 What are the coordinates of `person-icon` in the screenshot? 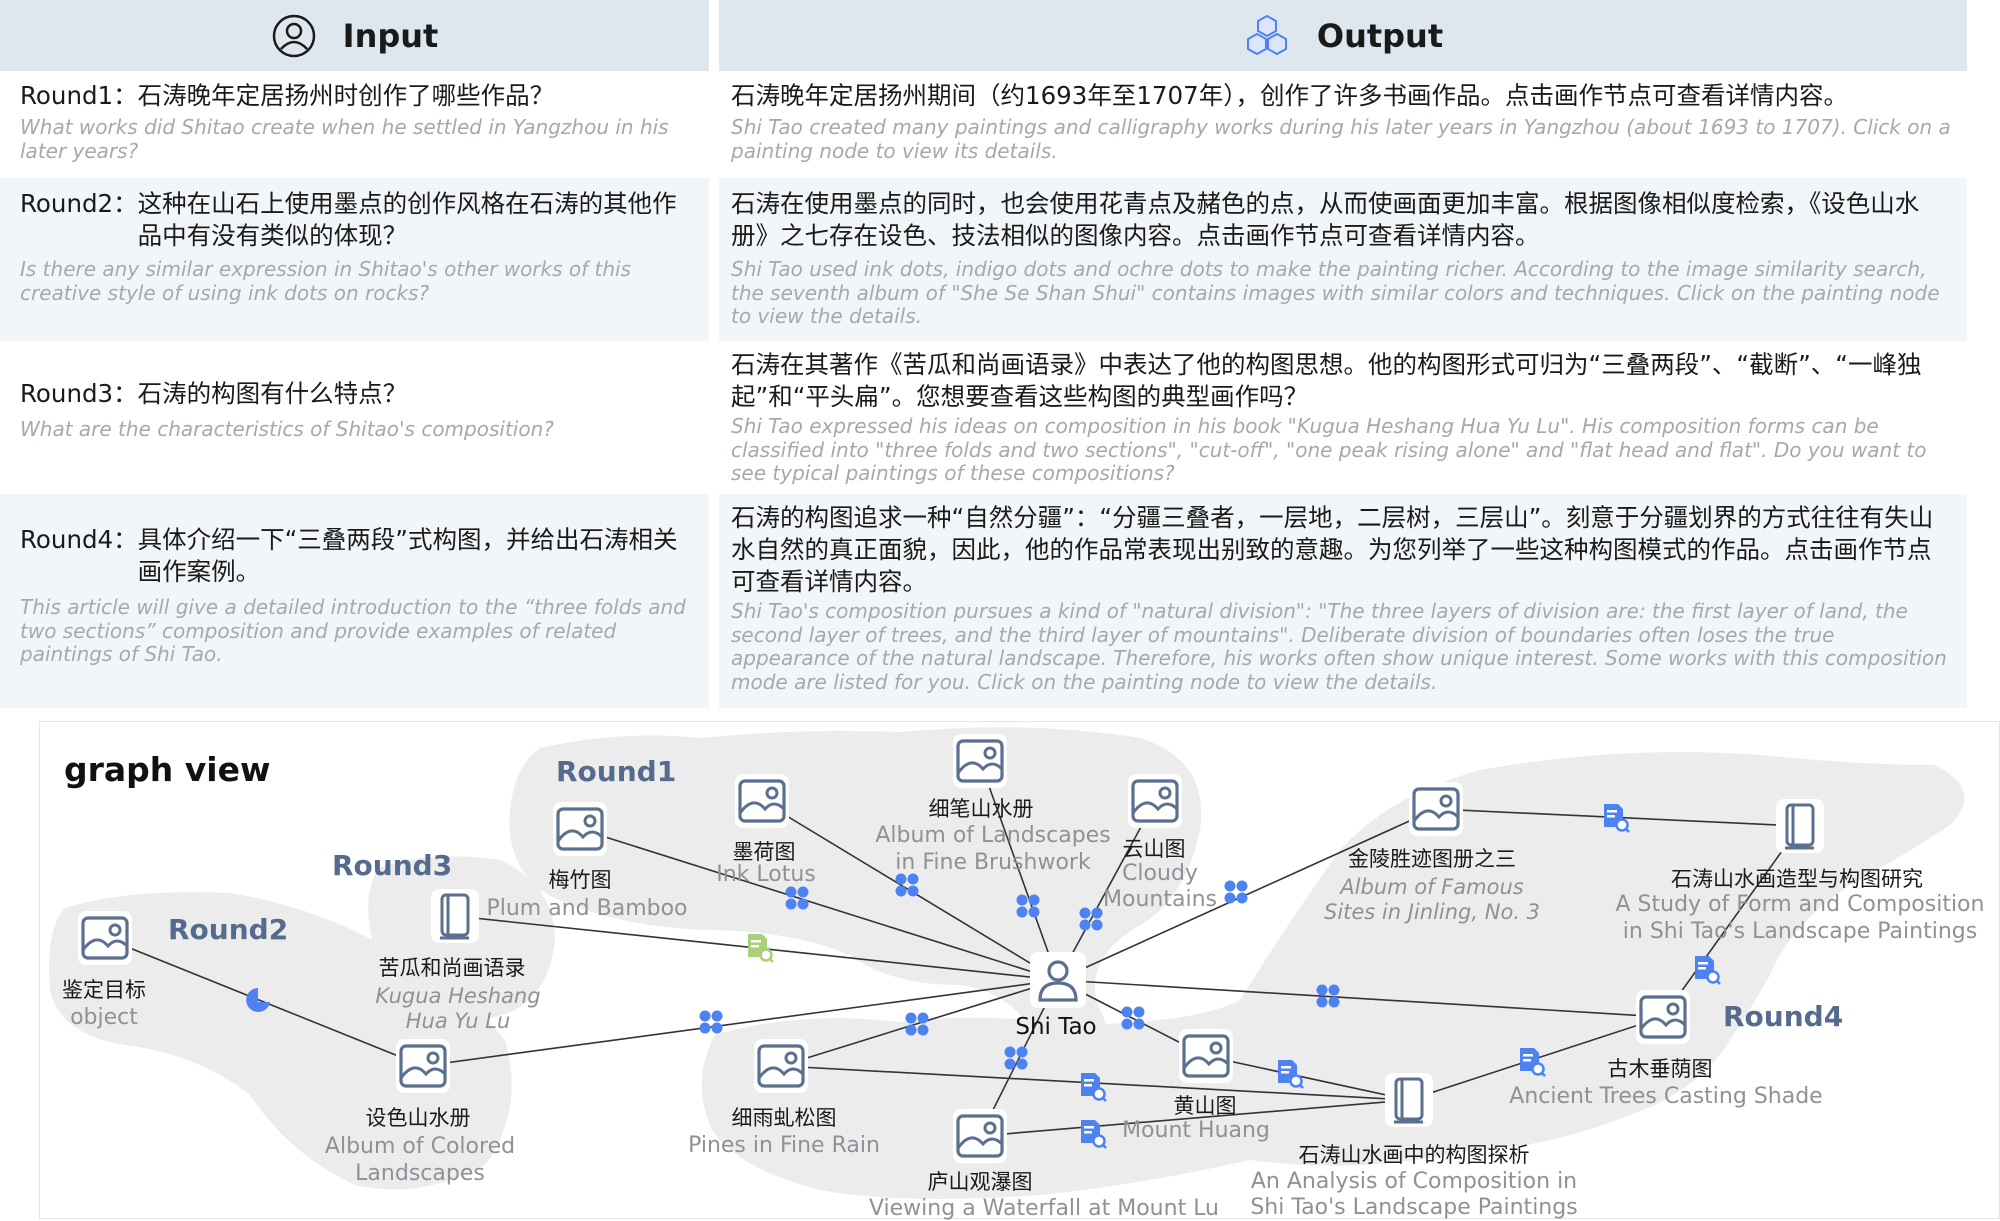 It's located at (1058, 980).